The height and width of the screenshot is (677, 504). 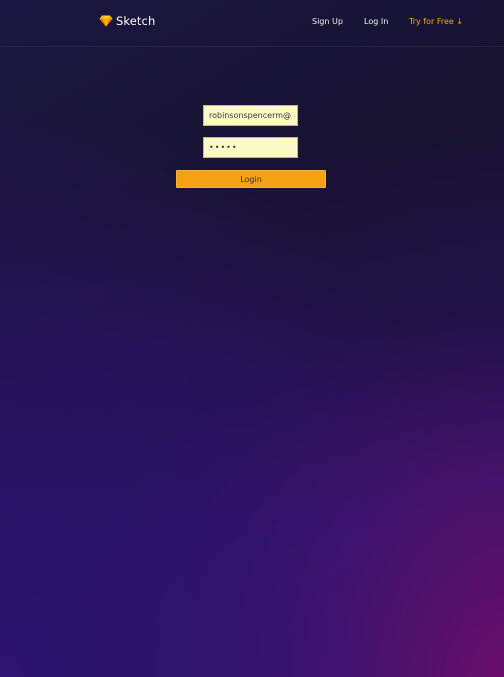 I want to click on nav-try-for-free-link: Try for Free ↓, so click(x=436, y=21).